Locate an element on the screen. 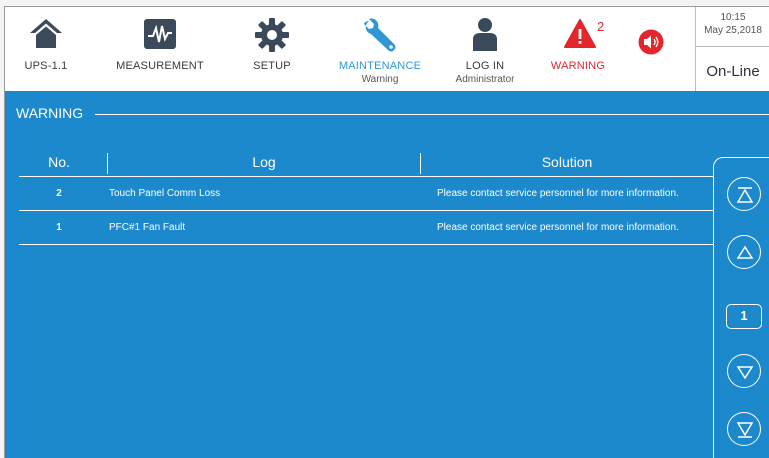 Image resolution: width=769 pixels, height=458 pixels. clock-time: 10:15 is located at coordinates (733, 17).